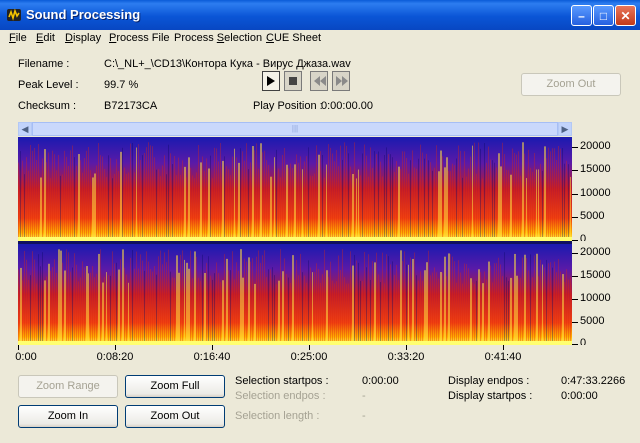 The image size is (640, 443). I want to click on play-button, so click(271, 81).